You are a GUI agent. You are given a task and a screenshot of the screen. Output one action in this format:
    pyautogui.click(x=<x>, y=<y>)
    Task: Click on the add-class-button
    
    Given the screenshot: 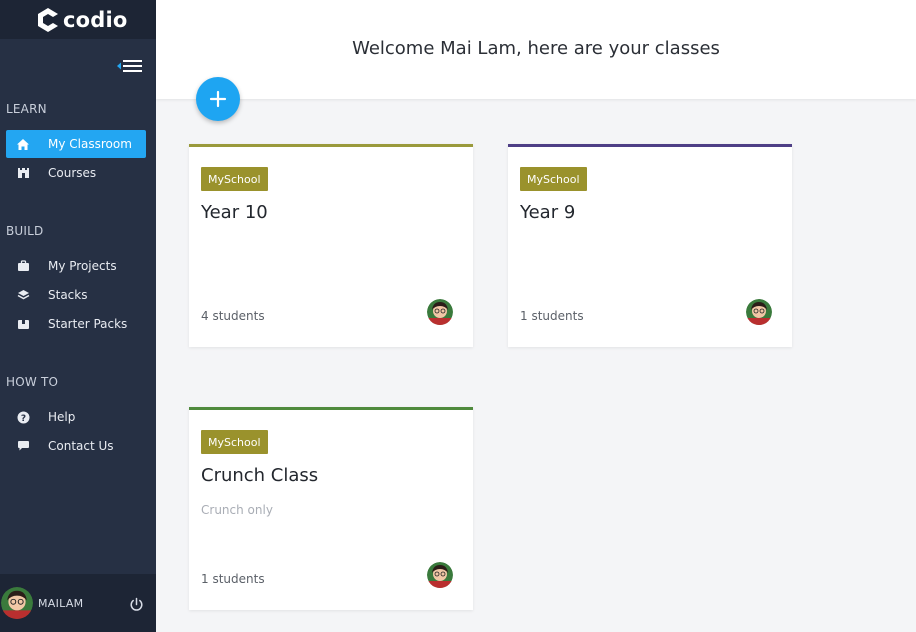 What is the action you would take?
    pyautogui.click(x=218, y=99)
    